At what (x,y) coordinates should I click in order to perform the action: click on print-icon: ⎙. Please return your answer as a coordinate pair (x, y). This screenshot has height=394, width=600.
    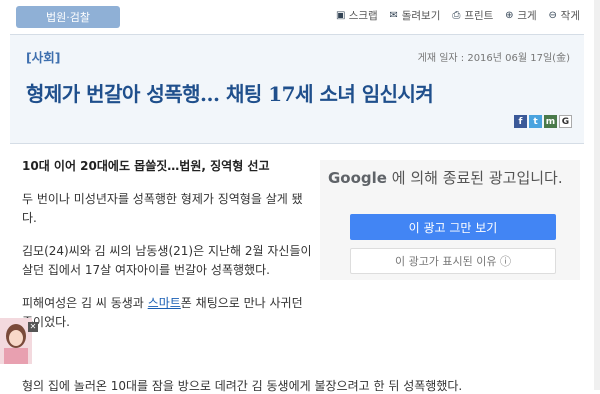
    Looking at the image, I should click on (456, 15).